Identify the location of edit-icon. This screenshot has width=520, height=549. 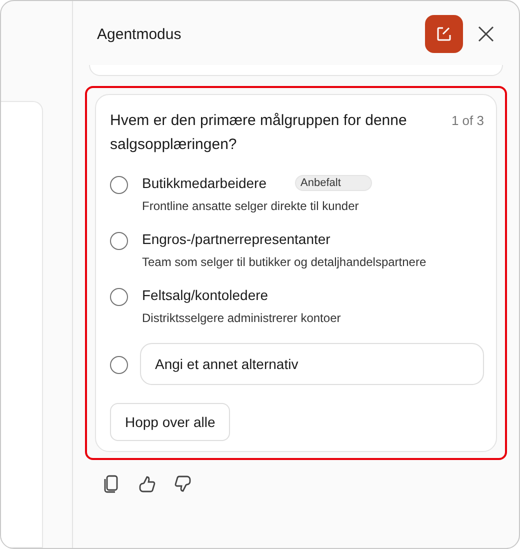
(444, 34).